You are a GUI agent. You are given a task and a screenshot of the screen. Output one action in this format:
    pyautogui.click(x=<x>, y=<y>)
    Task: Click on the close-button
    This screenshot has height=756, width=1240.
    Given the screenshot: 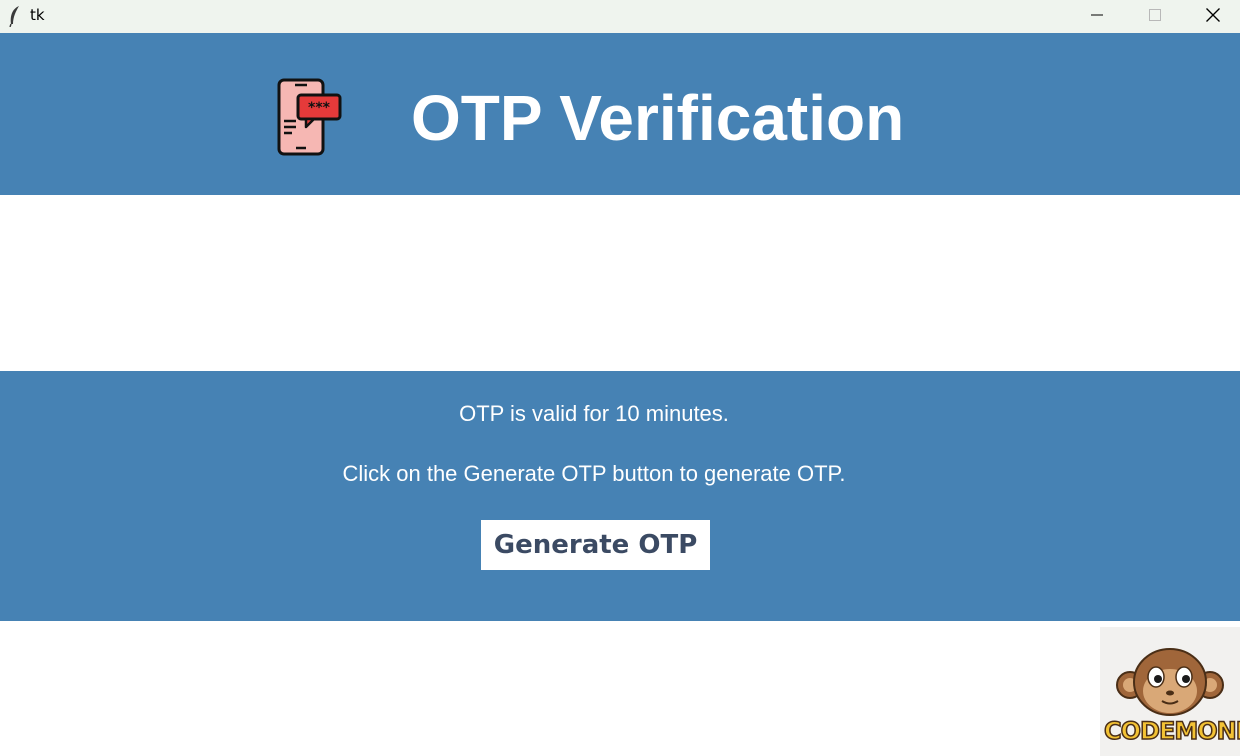 What is the action you would take?
    pyautogui.click(x=1212, y=15)
    